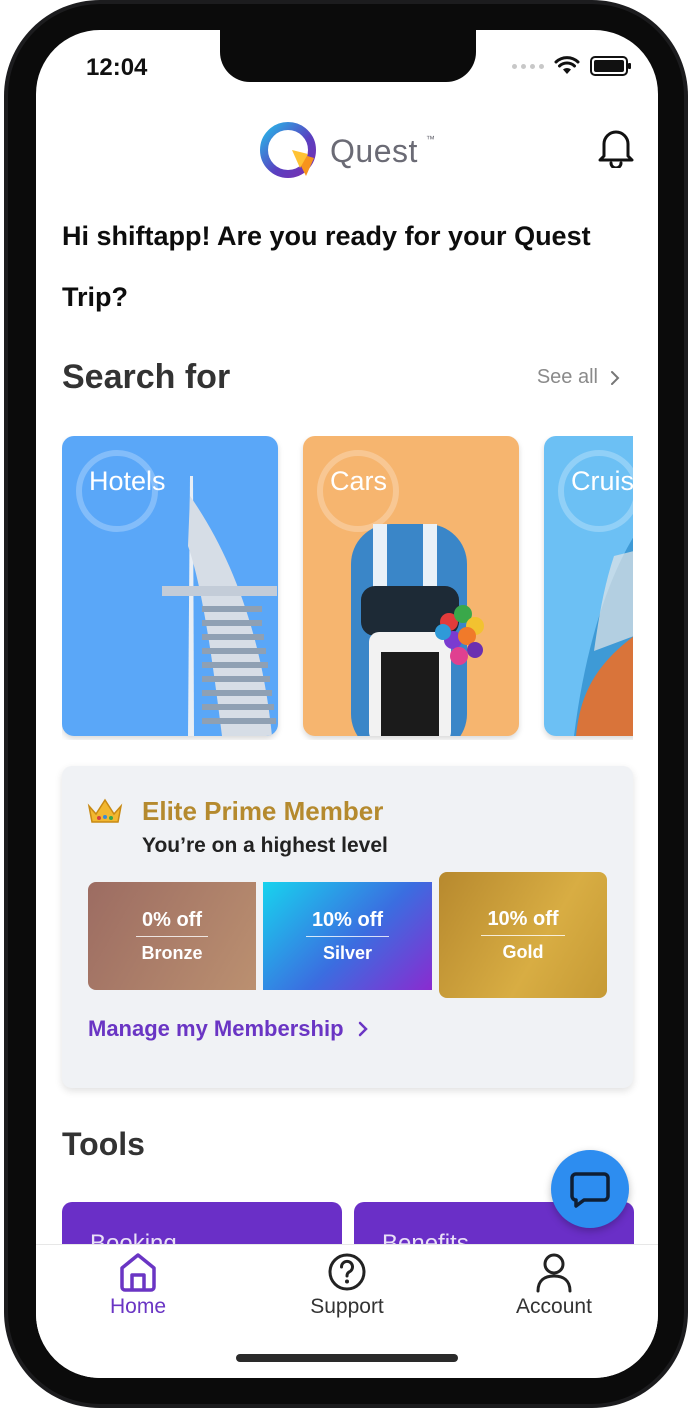 This screenshot has width=696, height=1412. What do you see at coordinates (170, 586) in the screenshot?
I see `category-card-hotels: Hotels` at bounding box center [170, 586].